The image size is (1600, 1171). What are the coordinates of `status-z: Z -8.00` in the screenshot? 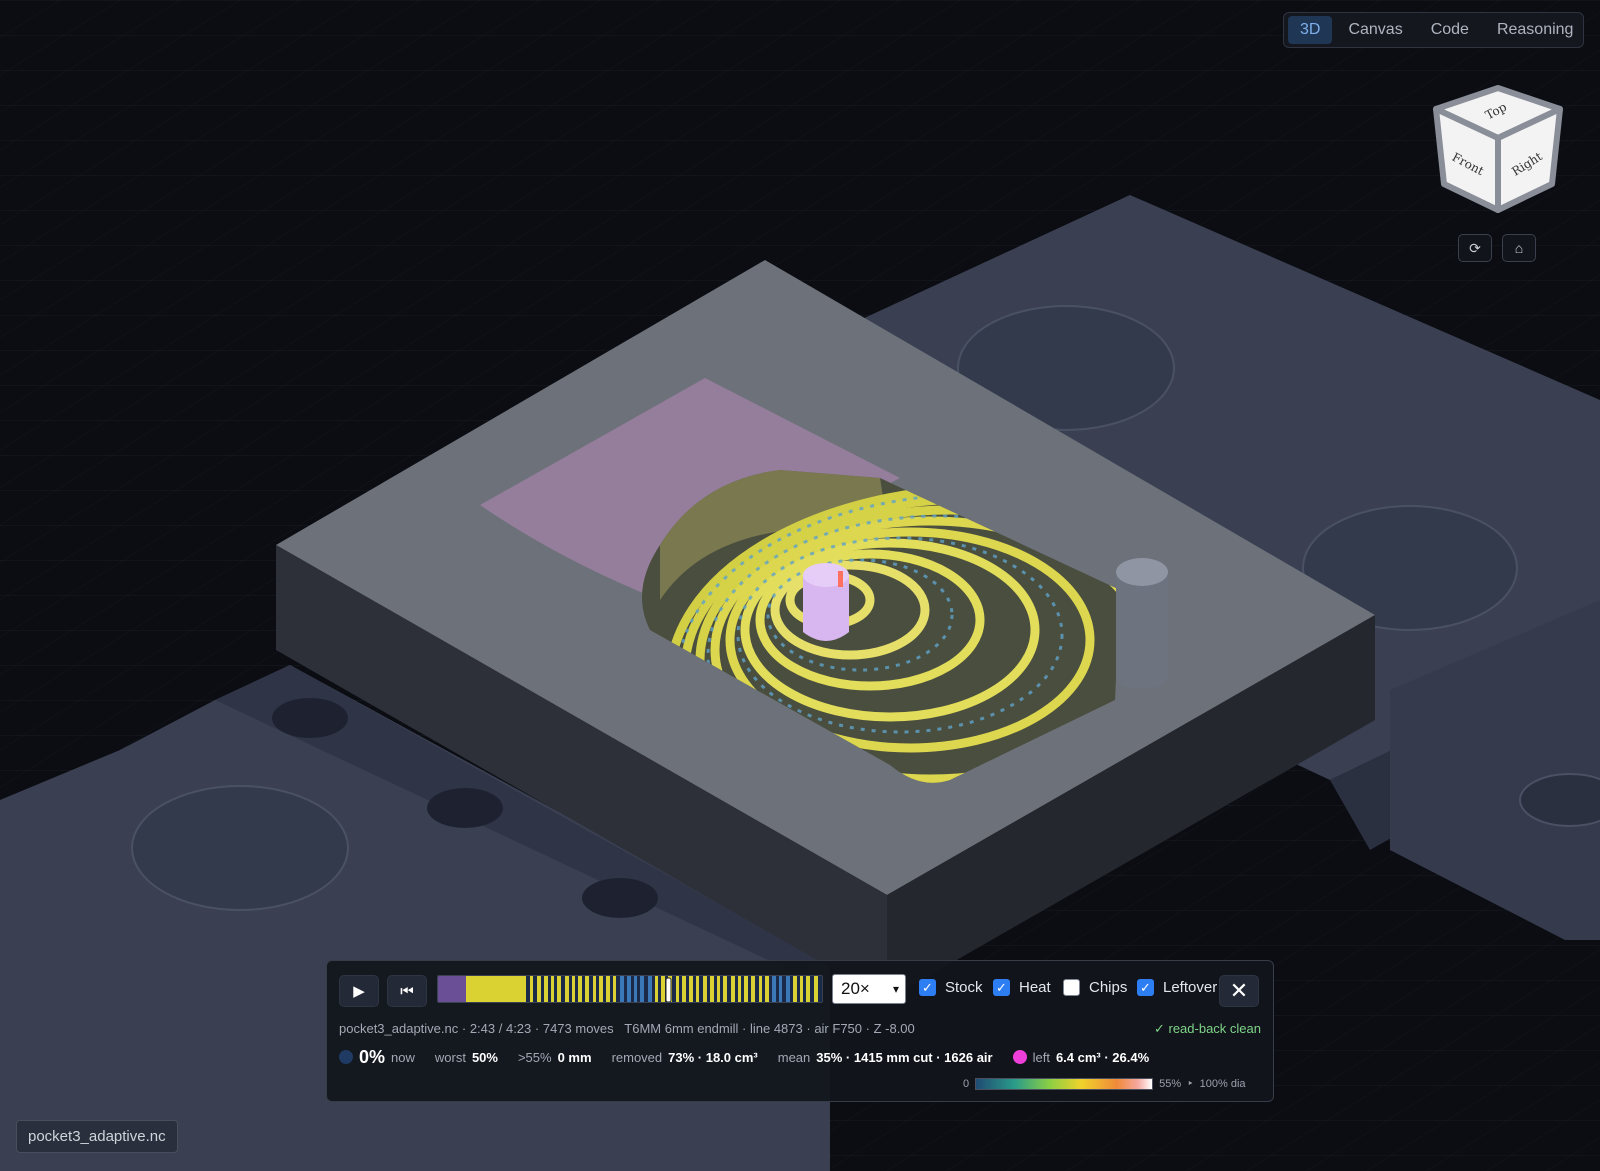 It's located at (894, 1028).